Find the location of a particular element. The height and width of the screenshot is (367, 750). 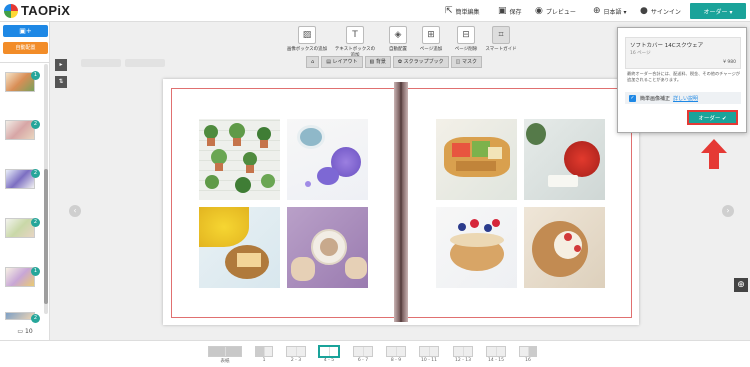

page-thumb: 12 - 13 is located at coordinates (463, 354).